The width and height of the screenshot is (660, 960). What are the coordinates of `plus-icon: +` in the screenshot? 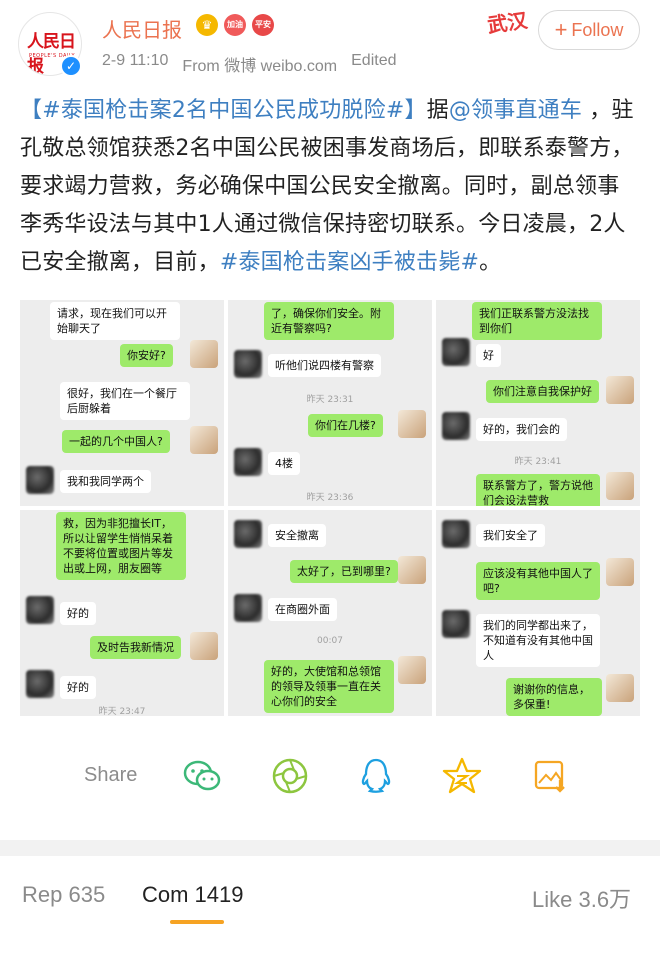 It's located at (561, 29).